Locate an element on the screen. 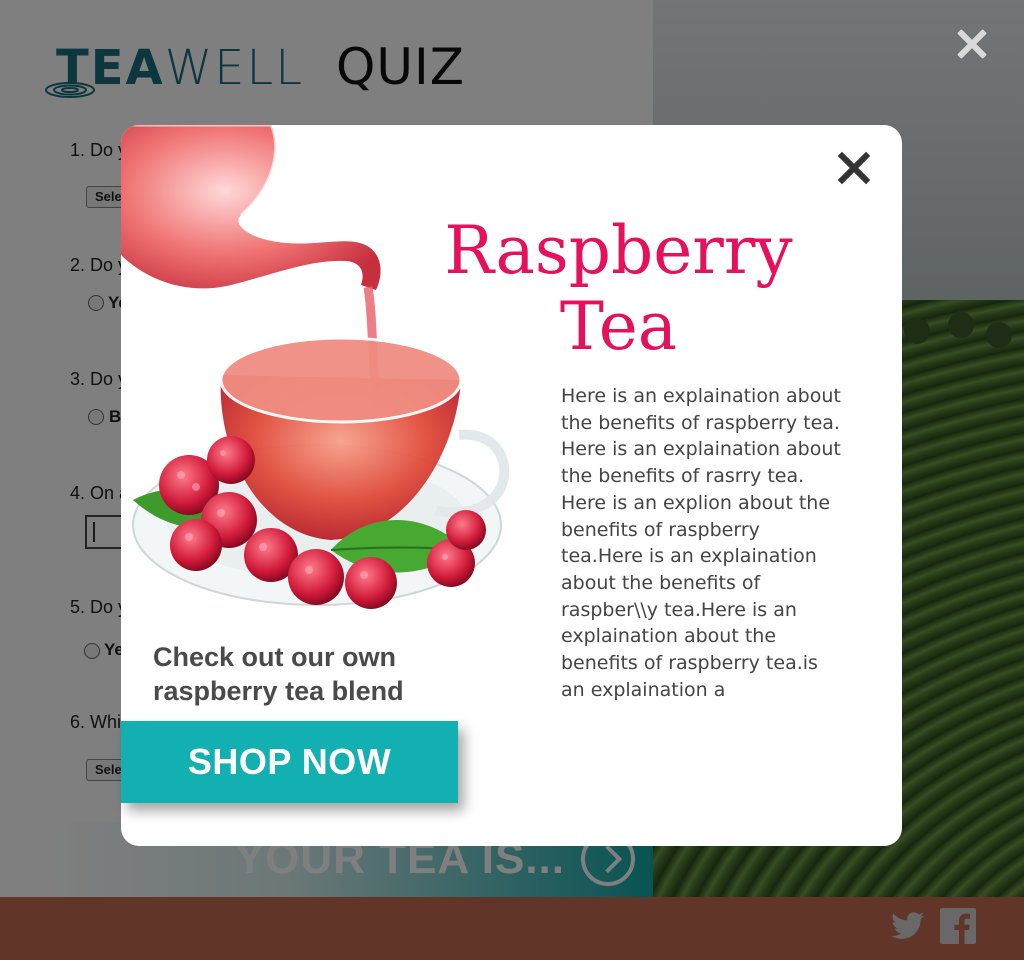  close-icon is located at coordinates (854, 168).